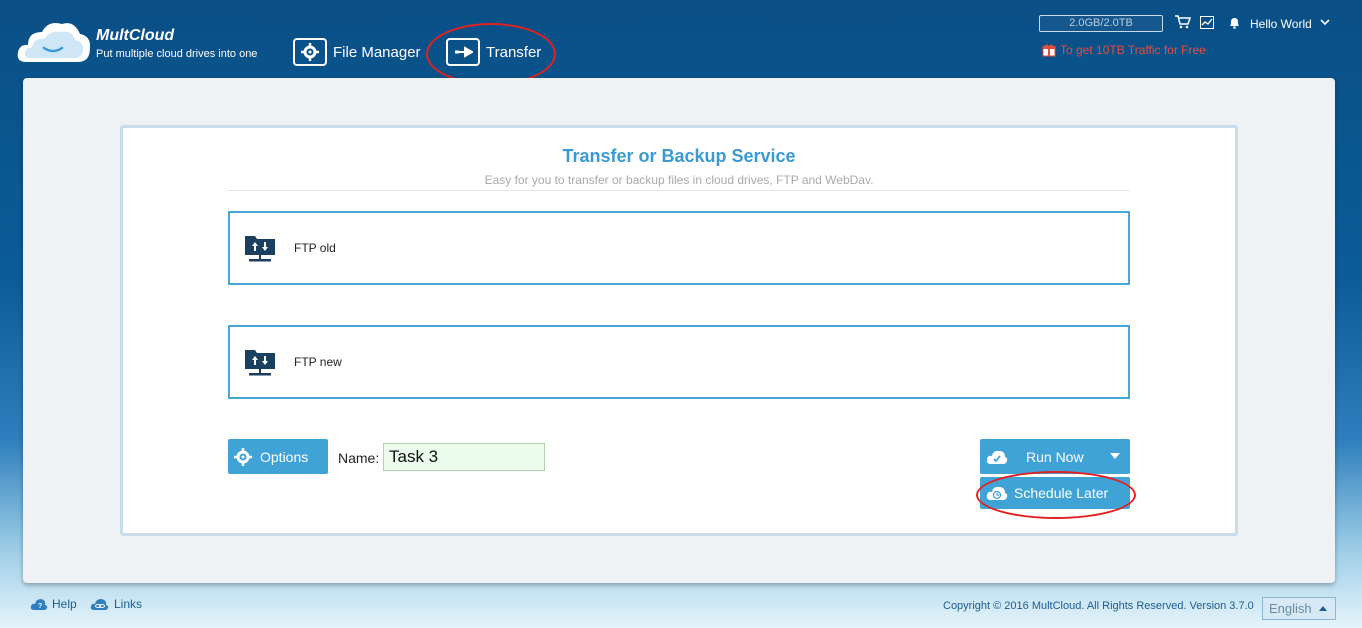  I want to click on run-now-button: Run Now, so click(1055, 456).